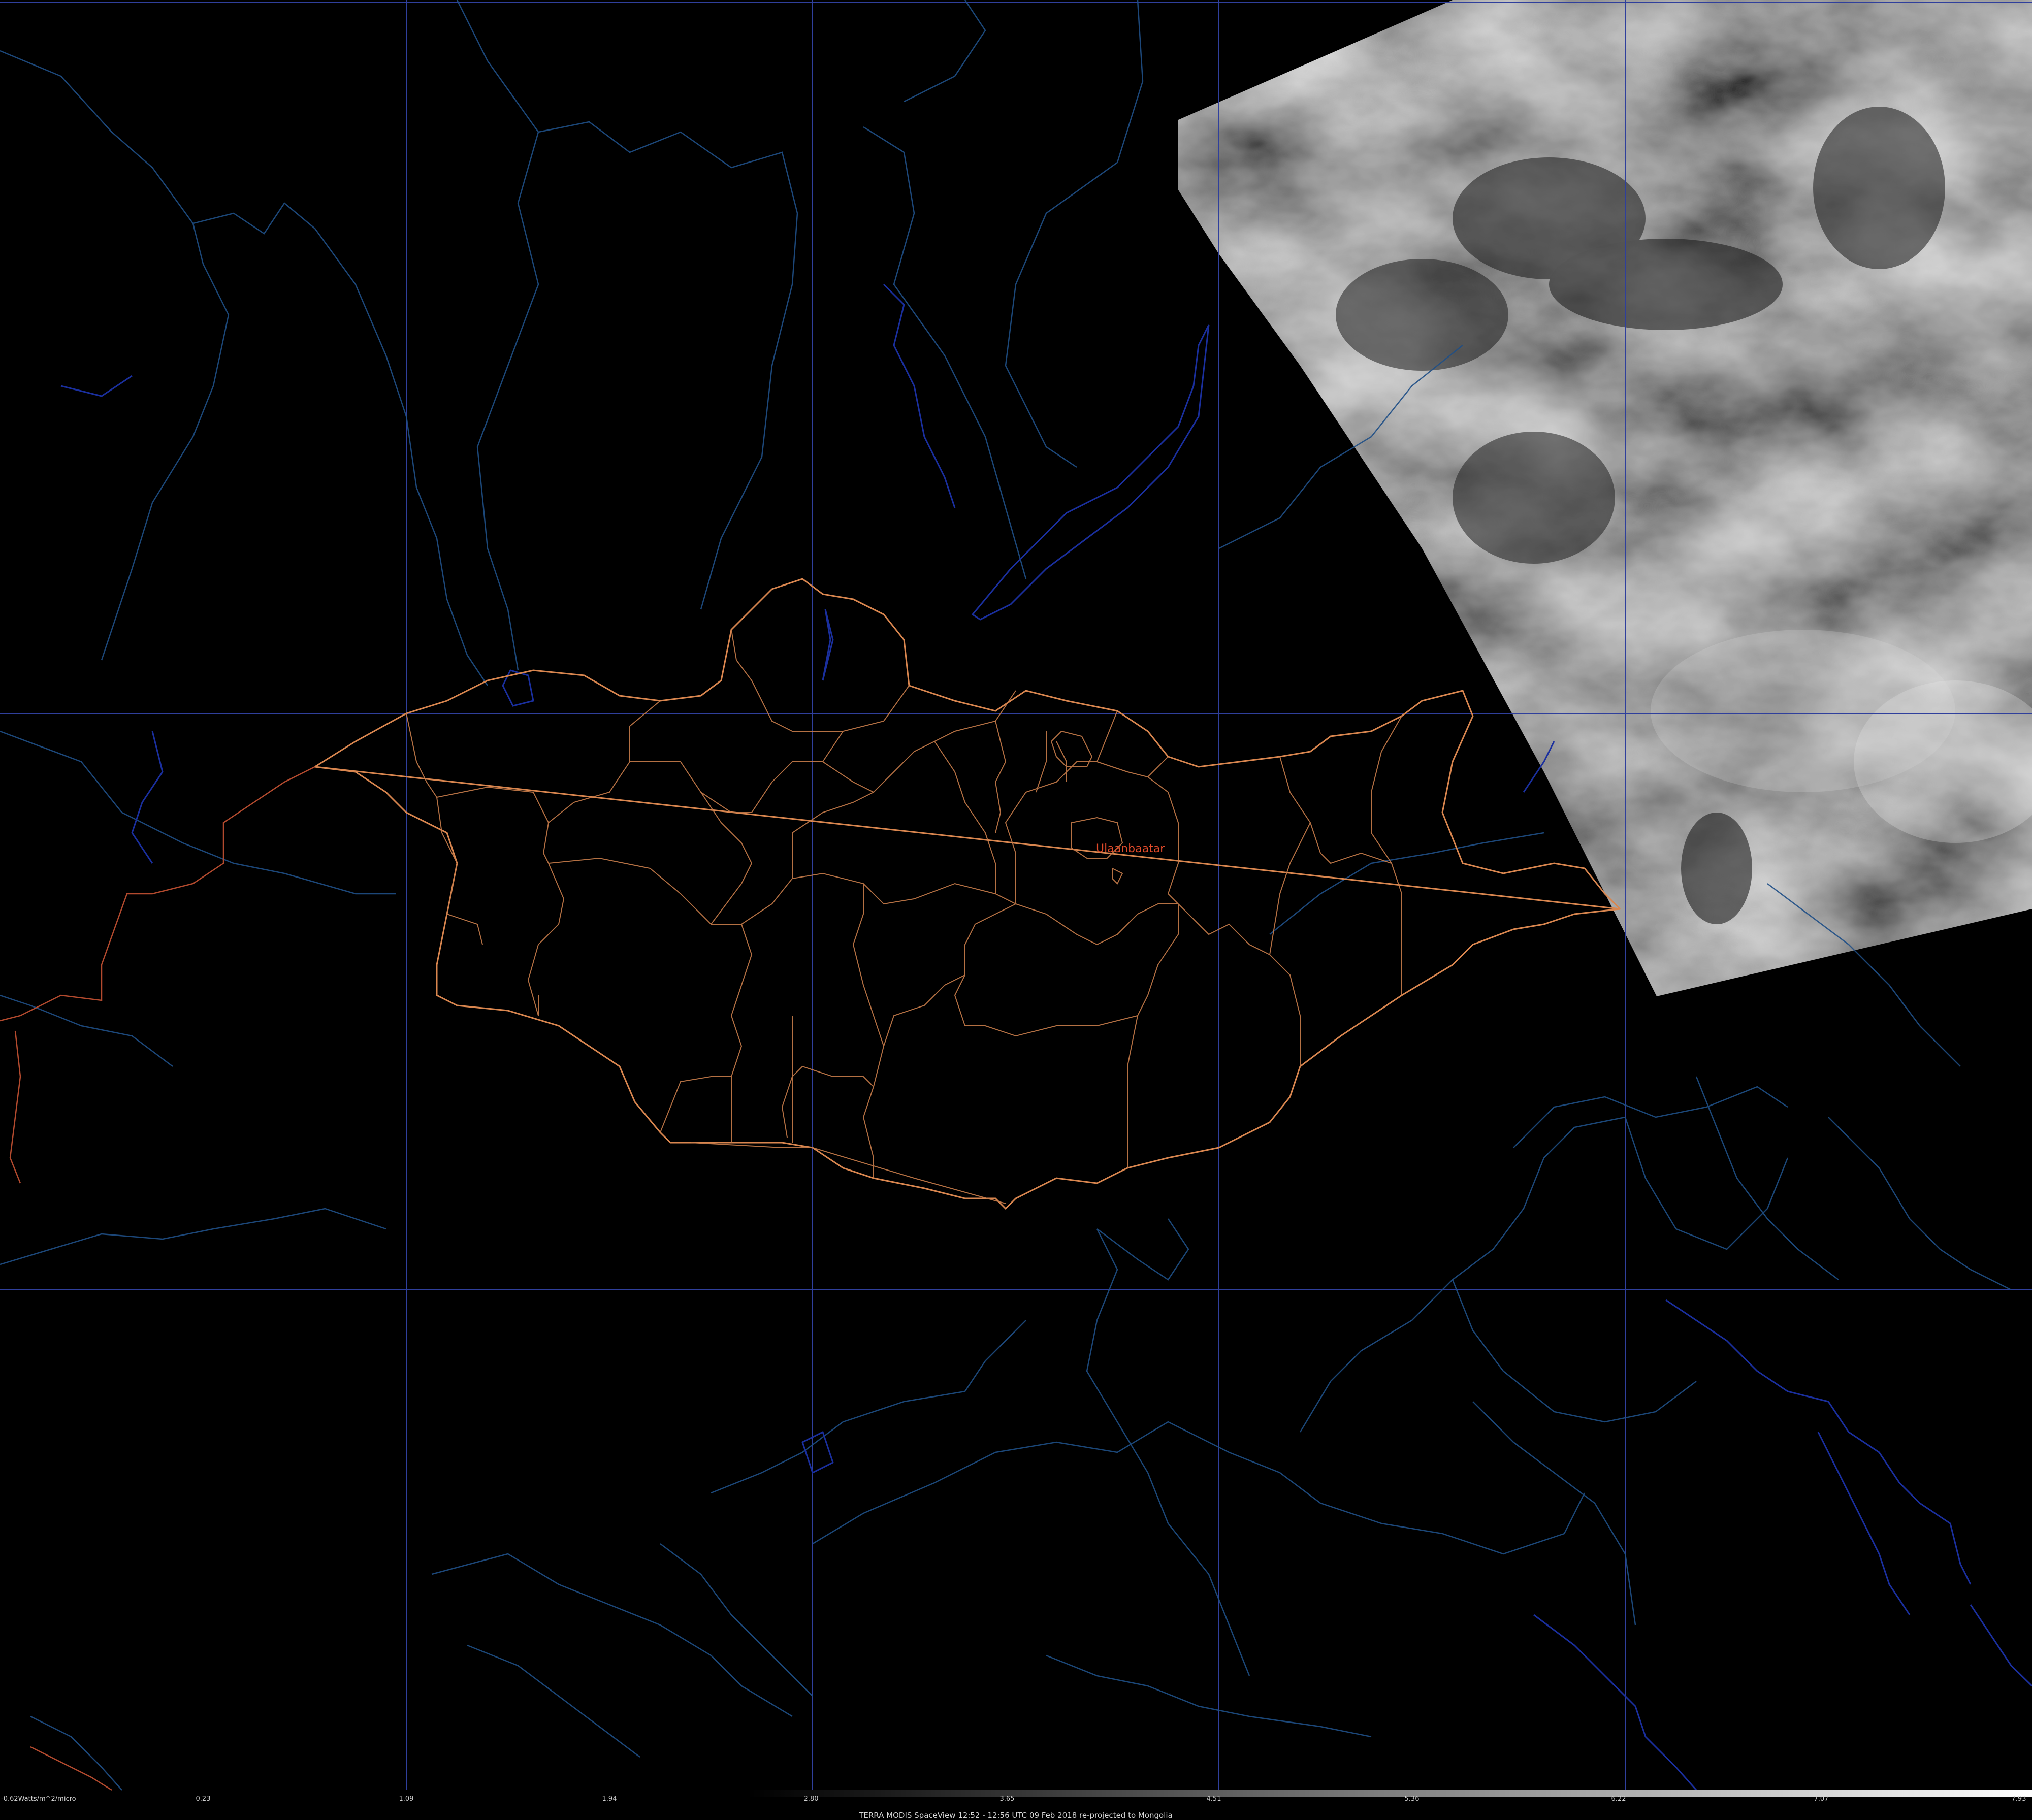  Describe the element at coordinates (1214, 1799) in the screenshot. I see `colorbar-tick: 4.51` at that location.